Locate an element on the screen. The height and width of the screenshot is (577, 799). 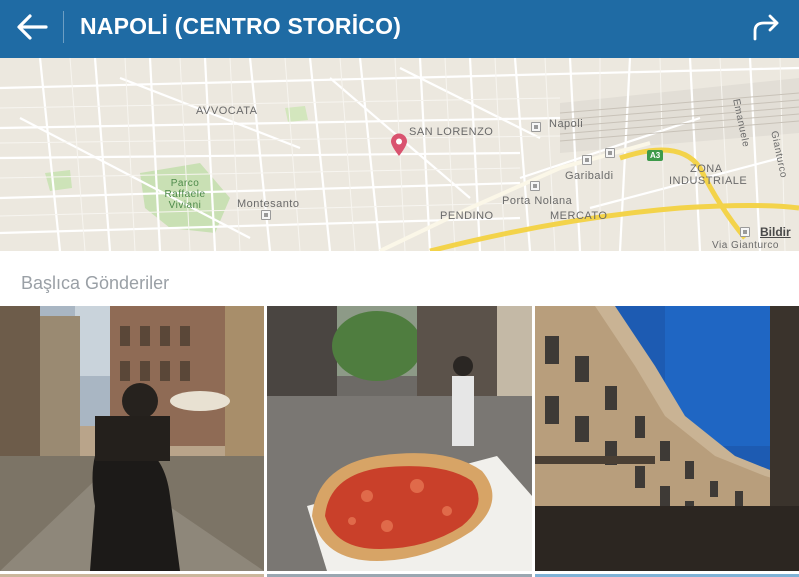
map-label-via-gianturco: Via Gianturco is located at coordinates (745, 245).